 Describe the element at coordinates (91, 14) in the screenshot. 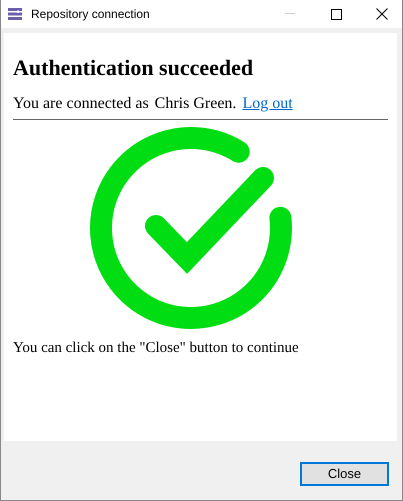

I see `window-title: Repository connection` at that location.